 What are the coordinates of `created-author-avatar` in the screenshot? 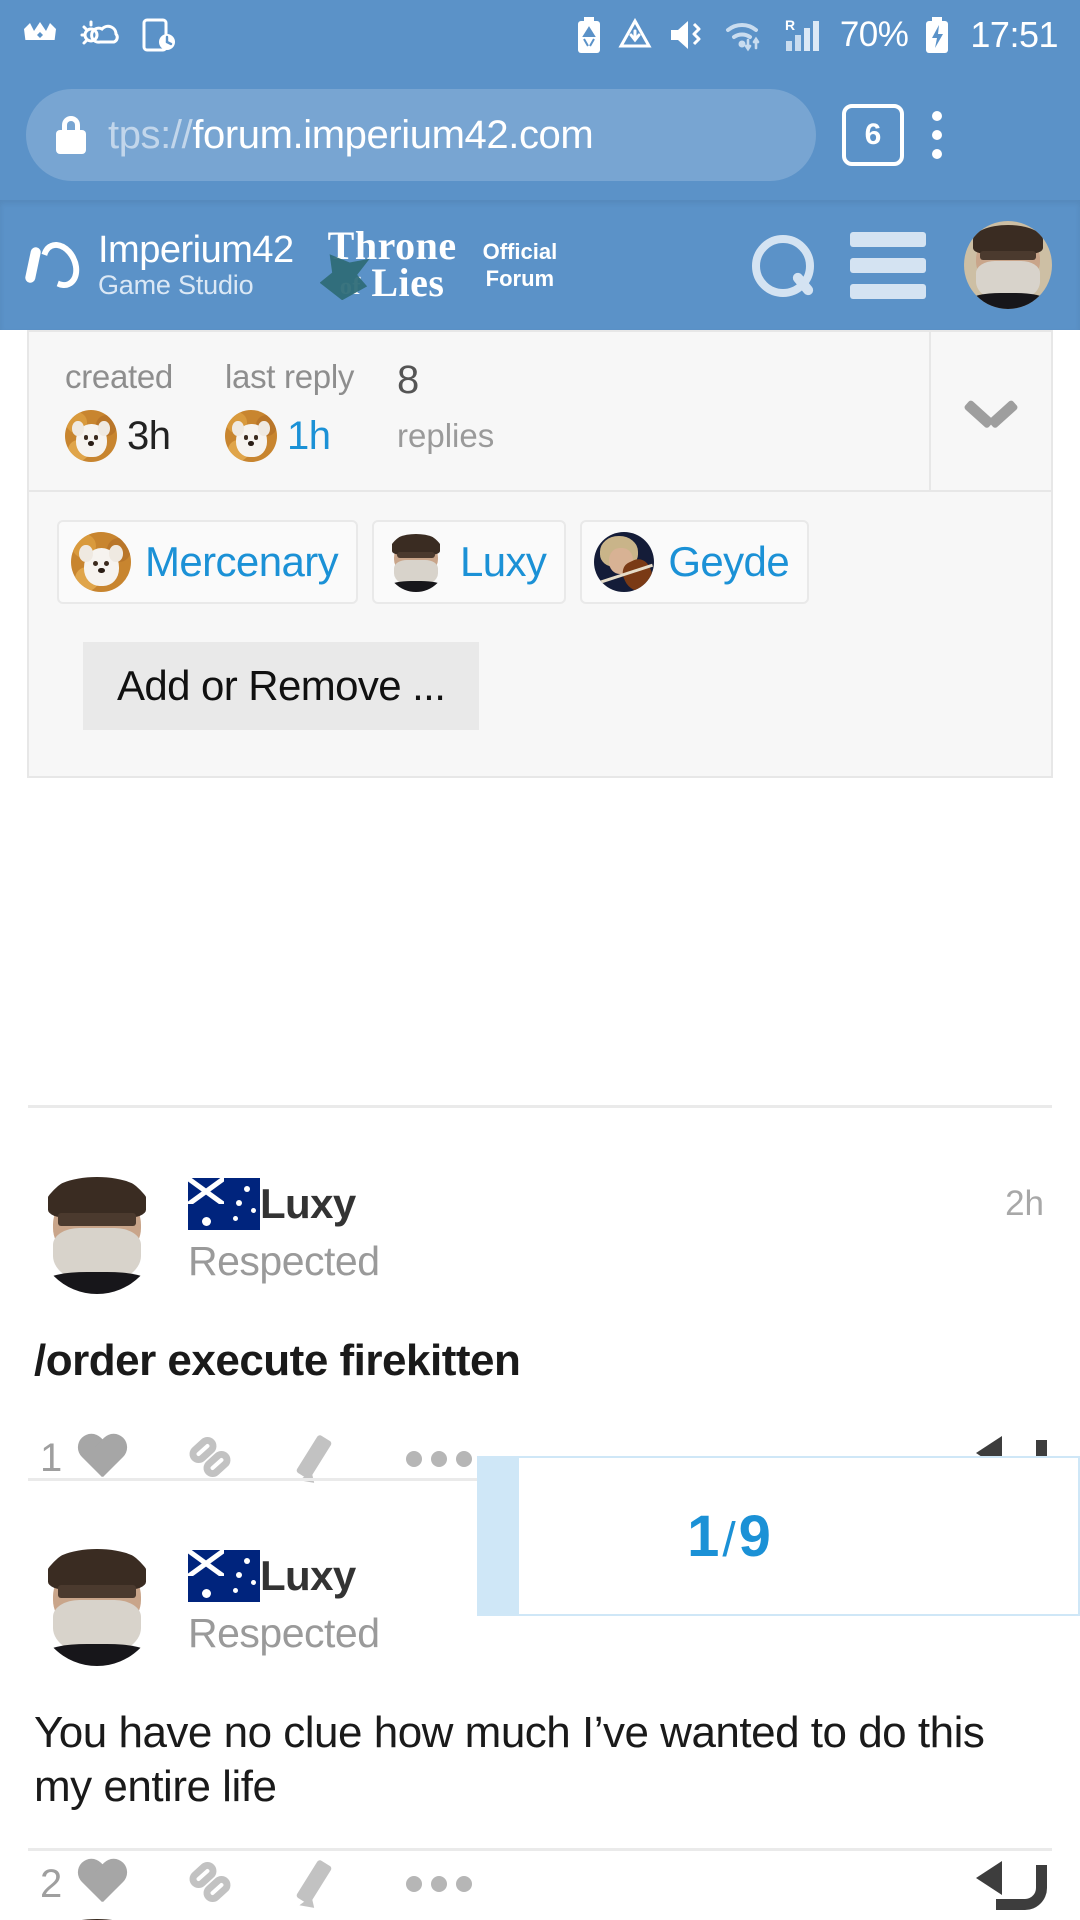 It's located at (91, 436).